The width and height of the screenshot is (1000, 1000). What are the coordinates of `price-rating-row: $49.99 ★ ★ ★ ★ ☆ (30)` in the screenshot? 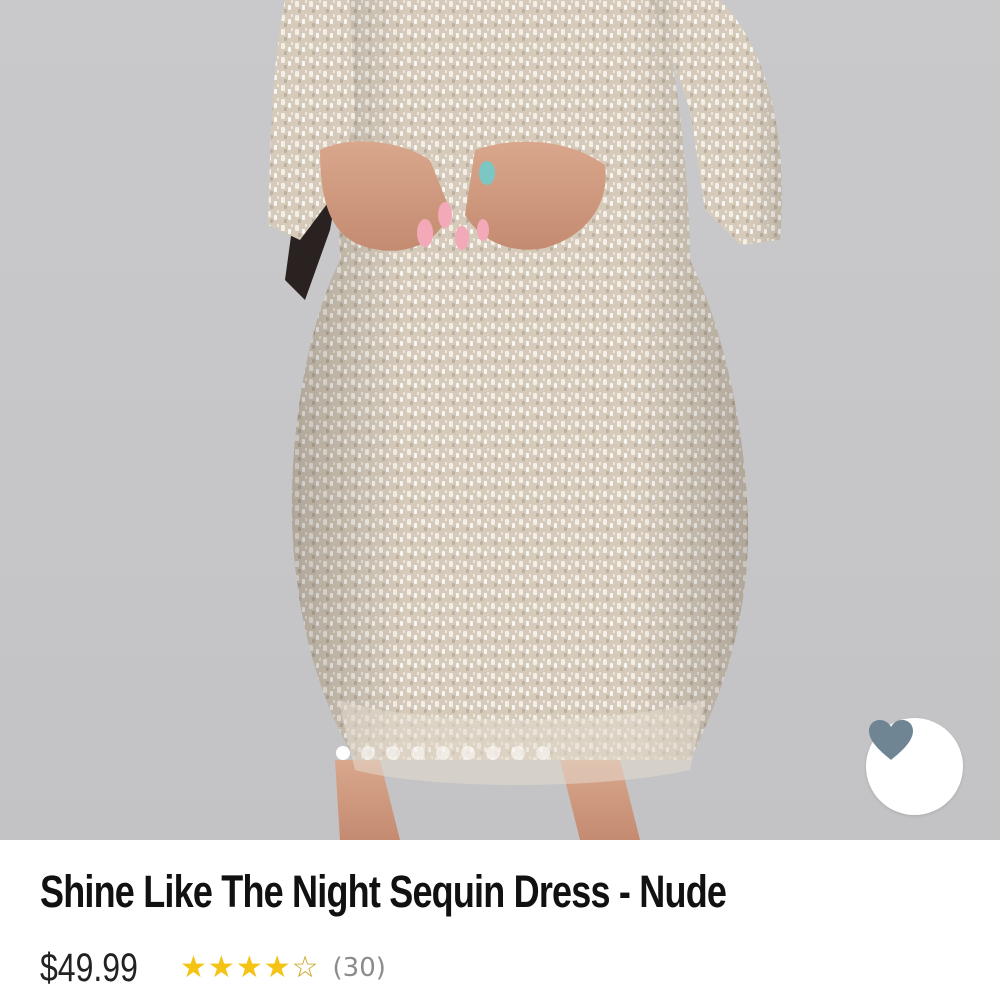 It's located at (213, 968).